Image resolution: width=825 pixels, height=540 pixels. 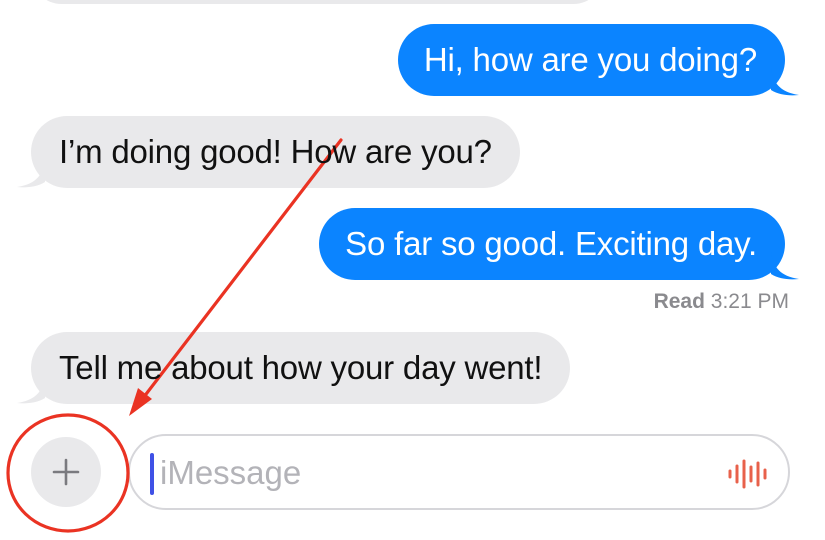 I want to click on message-text: Hi, how are you doing?, so click(x=590, y=59).